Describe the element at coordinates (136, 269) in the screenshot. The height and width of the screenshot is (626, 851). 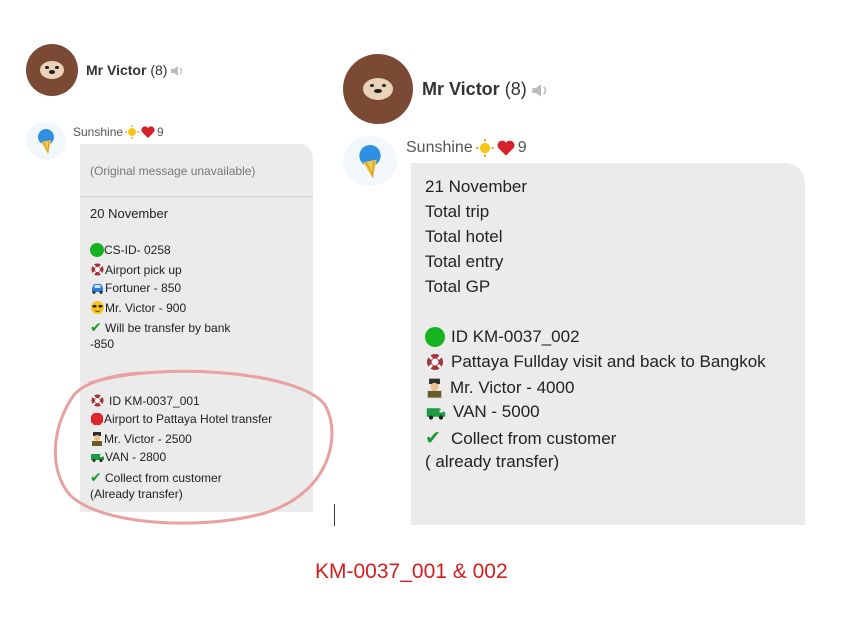
I see `msg-line-pickup: Airport pick up` at that location.